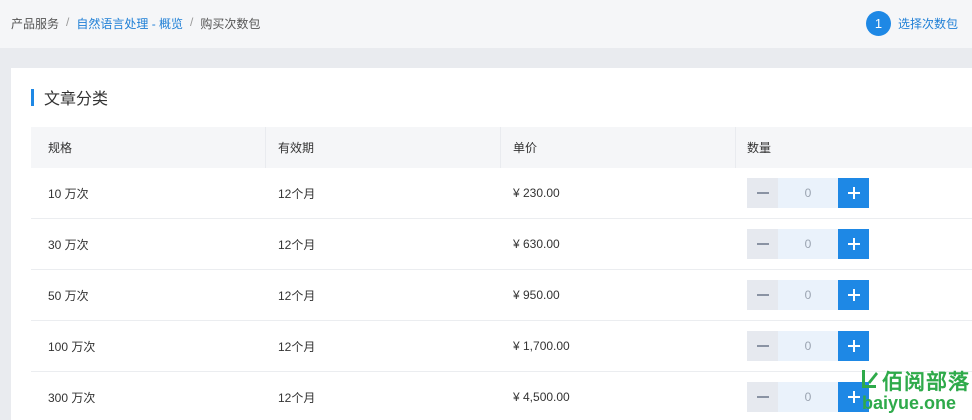 This screenshot has width=972, height=420. I want to click on header-spec: 规格, so click(148, 147).